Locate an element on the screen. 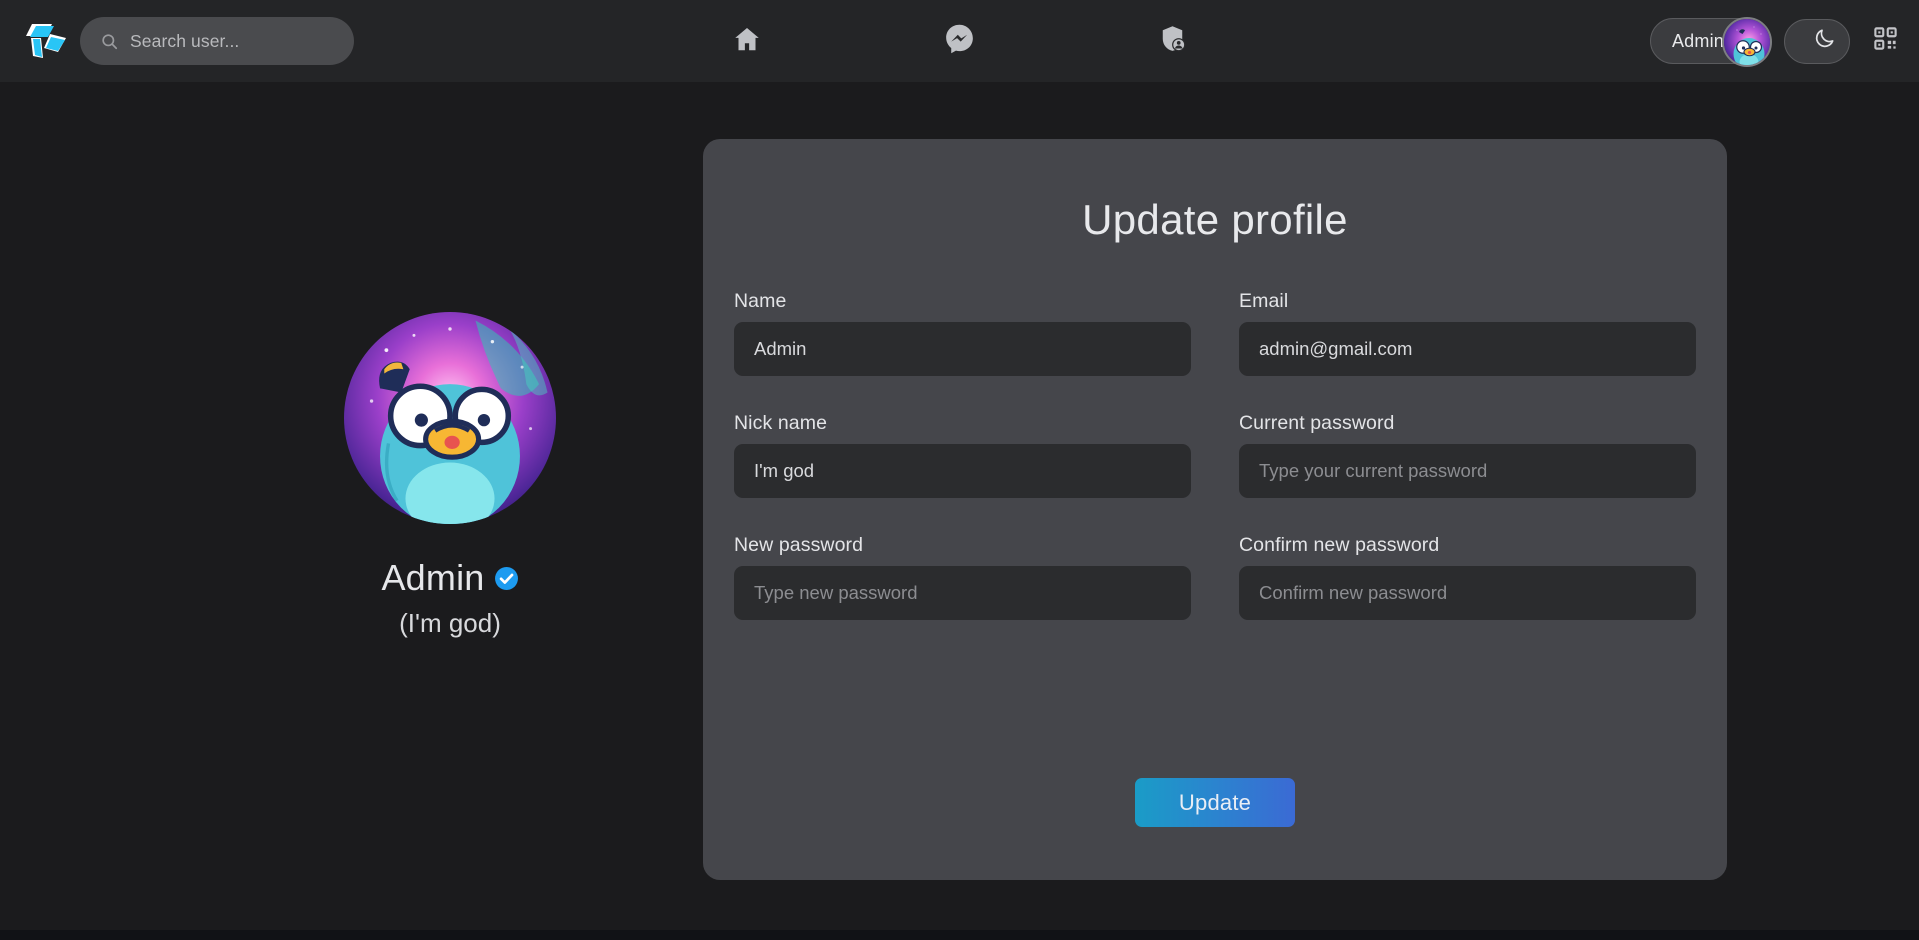  current-password-input is located at coordinates (1467, 471).